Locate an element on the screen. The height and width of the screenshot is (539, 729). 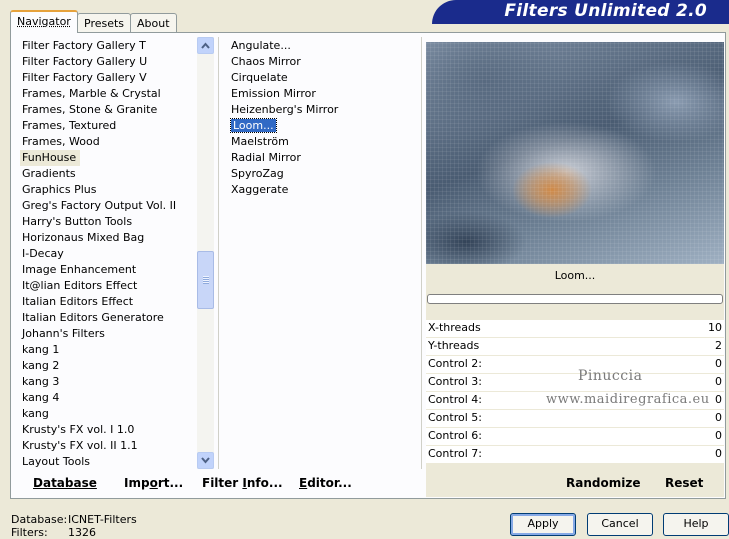
control-row: Control 6: 0 is located at coordinates (575, 437).